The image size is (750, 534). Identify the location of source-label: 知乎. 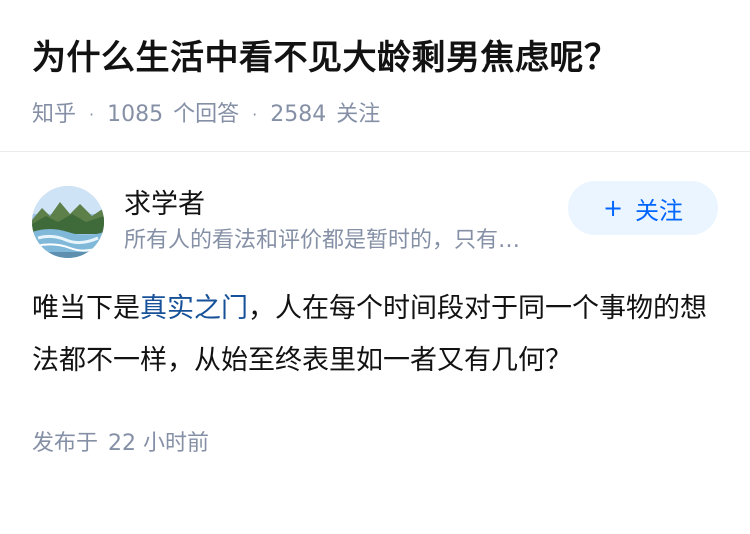
(54, 115).